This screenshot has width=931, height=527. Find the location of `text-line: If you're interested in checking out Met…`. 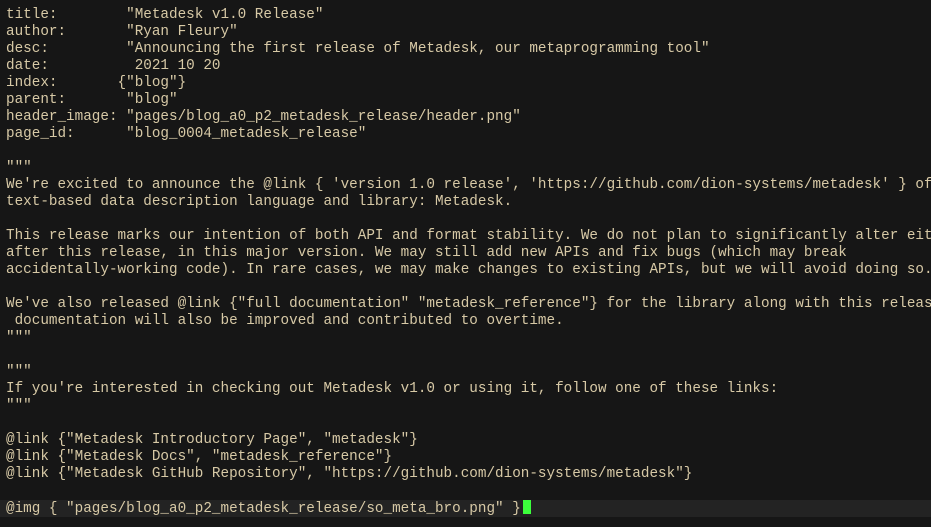

text-line: If you're interested in checking out Met… is located at coordinates (392, 389).